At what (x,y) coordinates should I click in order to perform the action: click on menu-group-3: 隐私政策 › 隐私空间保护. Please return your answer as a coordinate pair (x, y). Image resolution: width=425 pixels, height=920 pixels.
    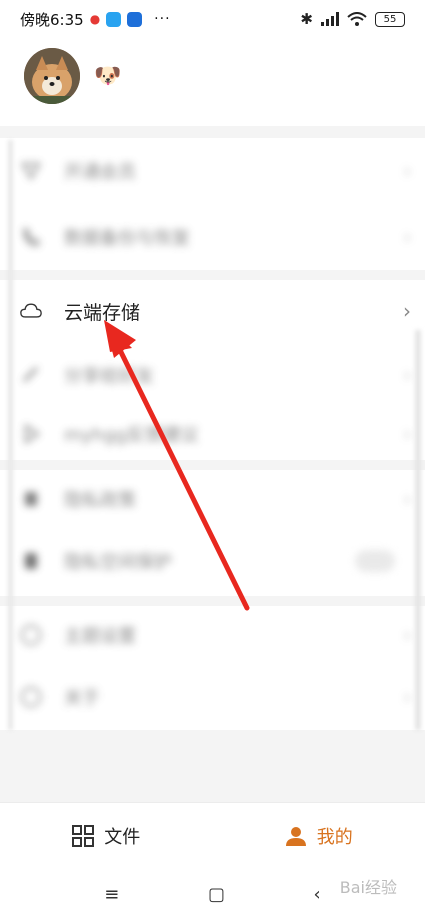
    Looking at the image, I should click on (212, 533).